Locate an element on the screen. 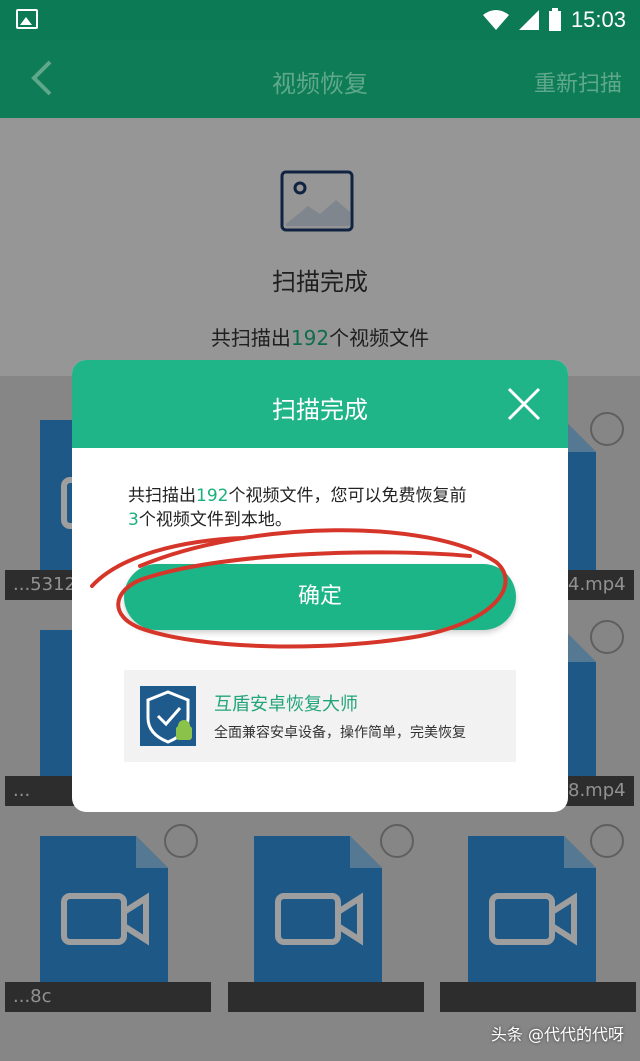 This screenshot has height=1061, width=640. watermark: 头条 @代代的代呀 is located at coordinates (557, 1034).